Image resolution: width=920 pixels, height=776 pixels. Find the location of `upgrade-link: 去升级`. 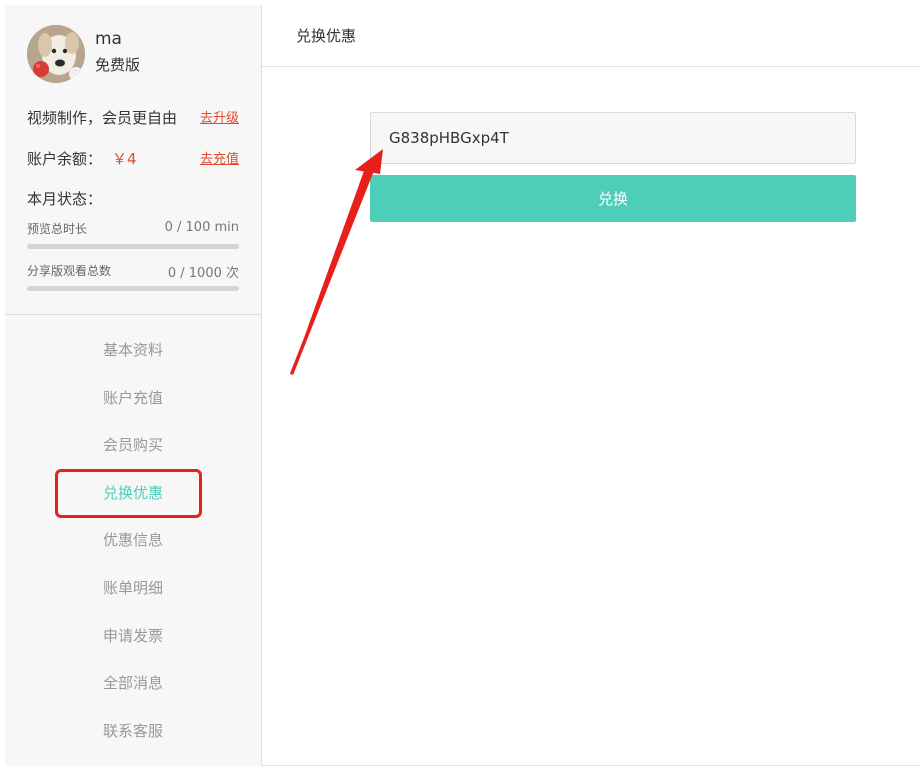

upgrade-link: 去升级 is located at coordinates (219, 116).